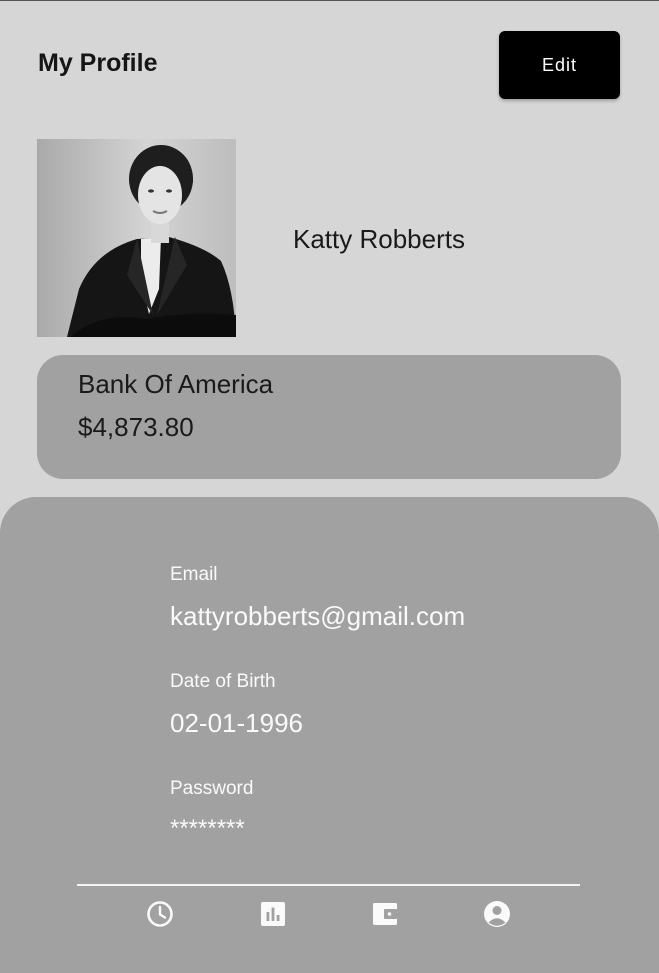  Describe the element at coordinates (160, 914) in the screenshot. I see `clock-icon` at that location.